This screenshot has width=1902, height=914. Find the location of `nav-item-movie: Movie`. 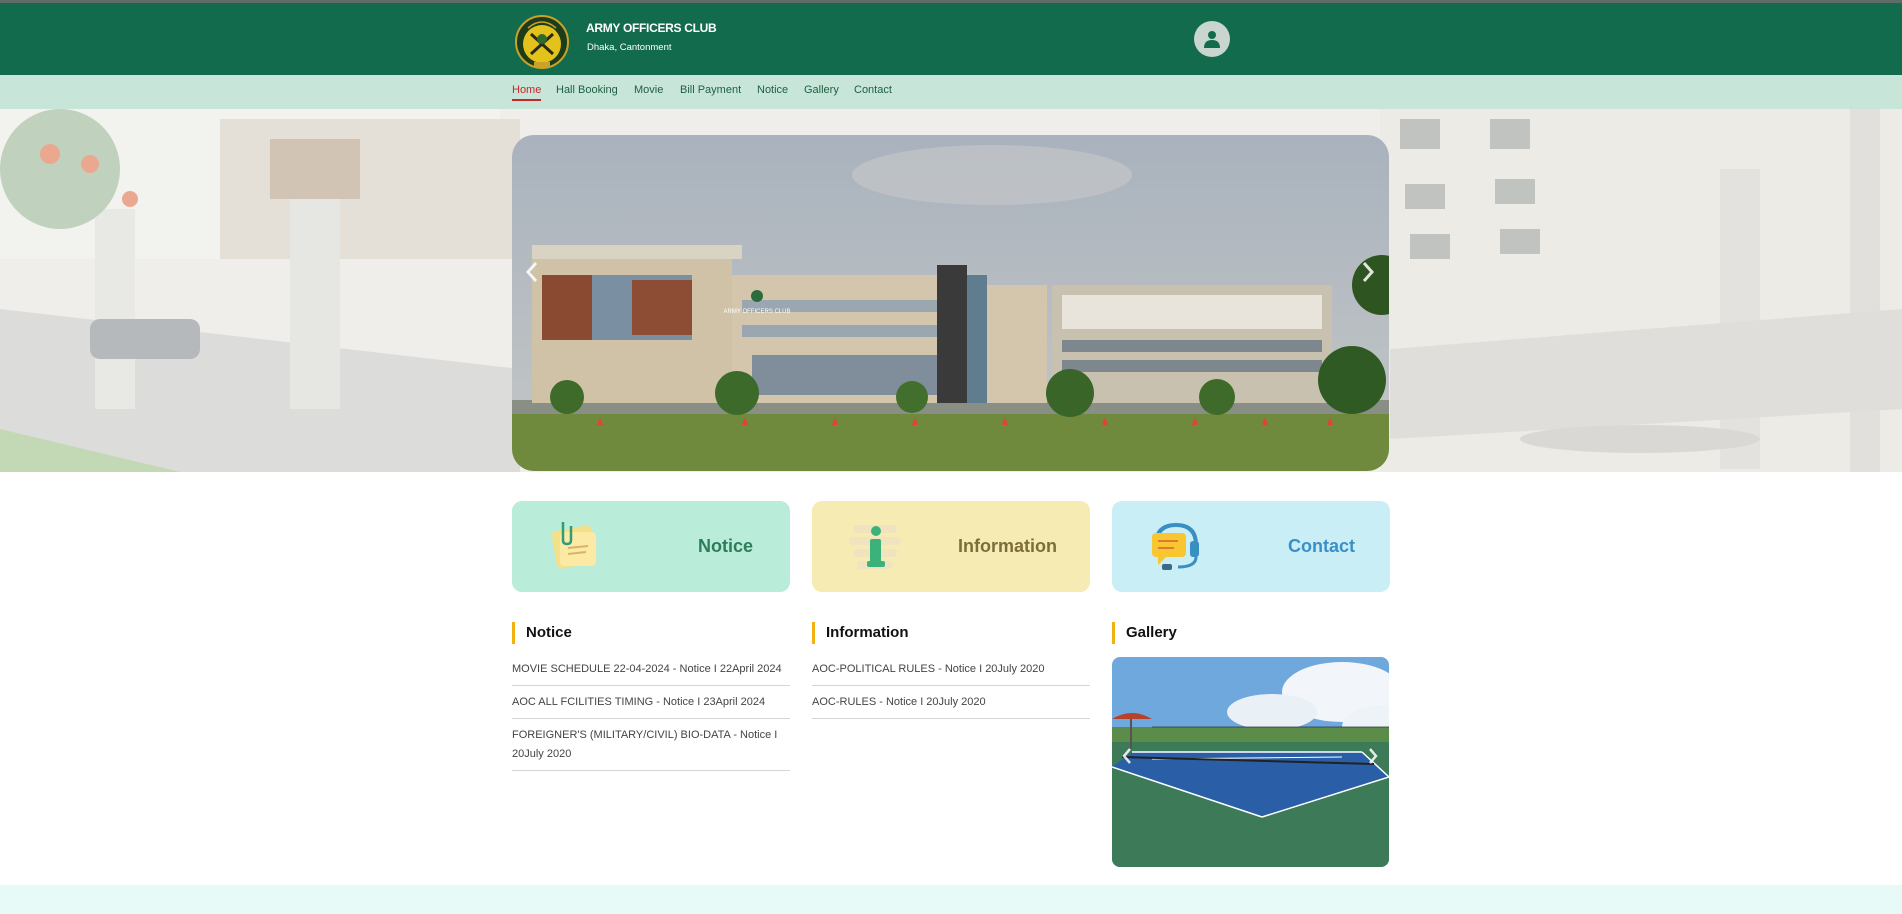

nav-item-movie: Movie is located at coordinates (648, 90).